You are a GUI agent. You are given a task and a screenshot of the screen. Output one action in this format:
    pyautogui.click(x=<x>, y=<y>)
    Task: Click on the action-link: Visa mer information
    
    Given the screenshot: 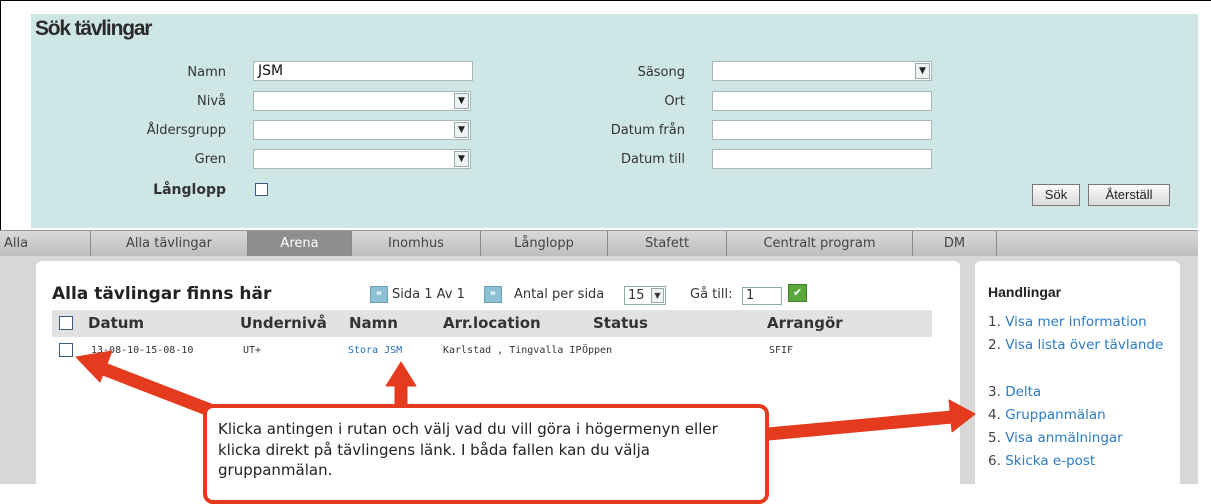 What is the action you would take?
    pyautogui.click(x=1076, y=322)
    